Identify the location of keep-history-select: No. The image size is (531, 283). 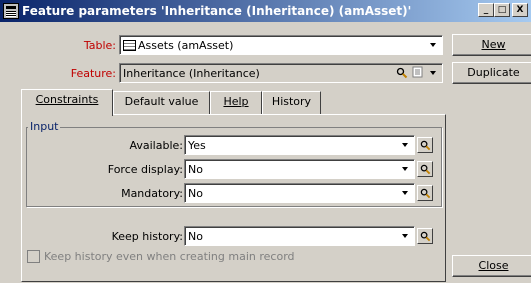
(299, 236).